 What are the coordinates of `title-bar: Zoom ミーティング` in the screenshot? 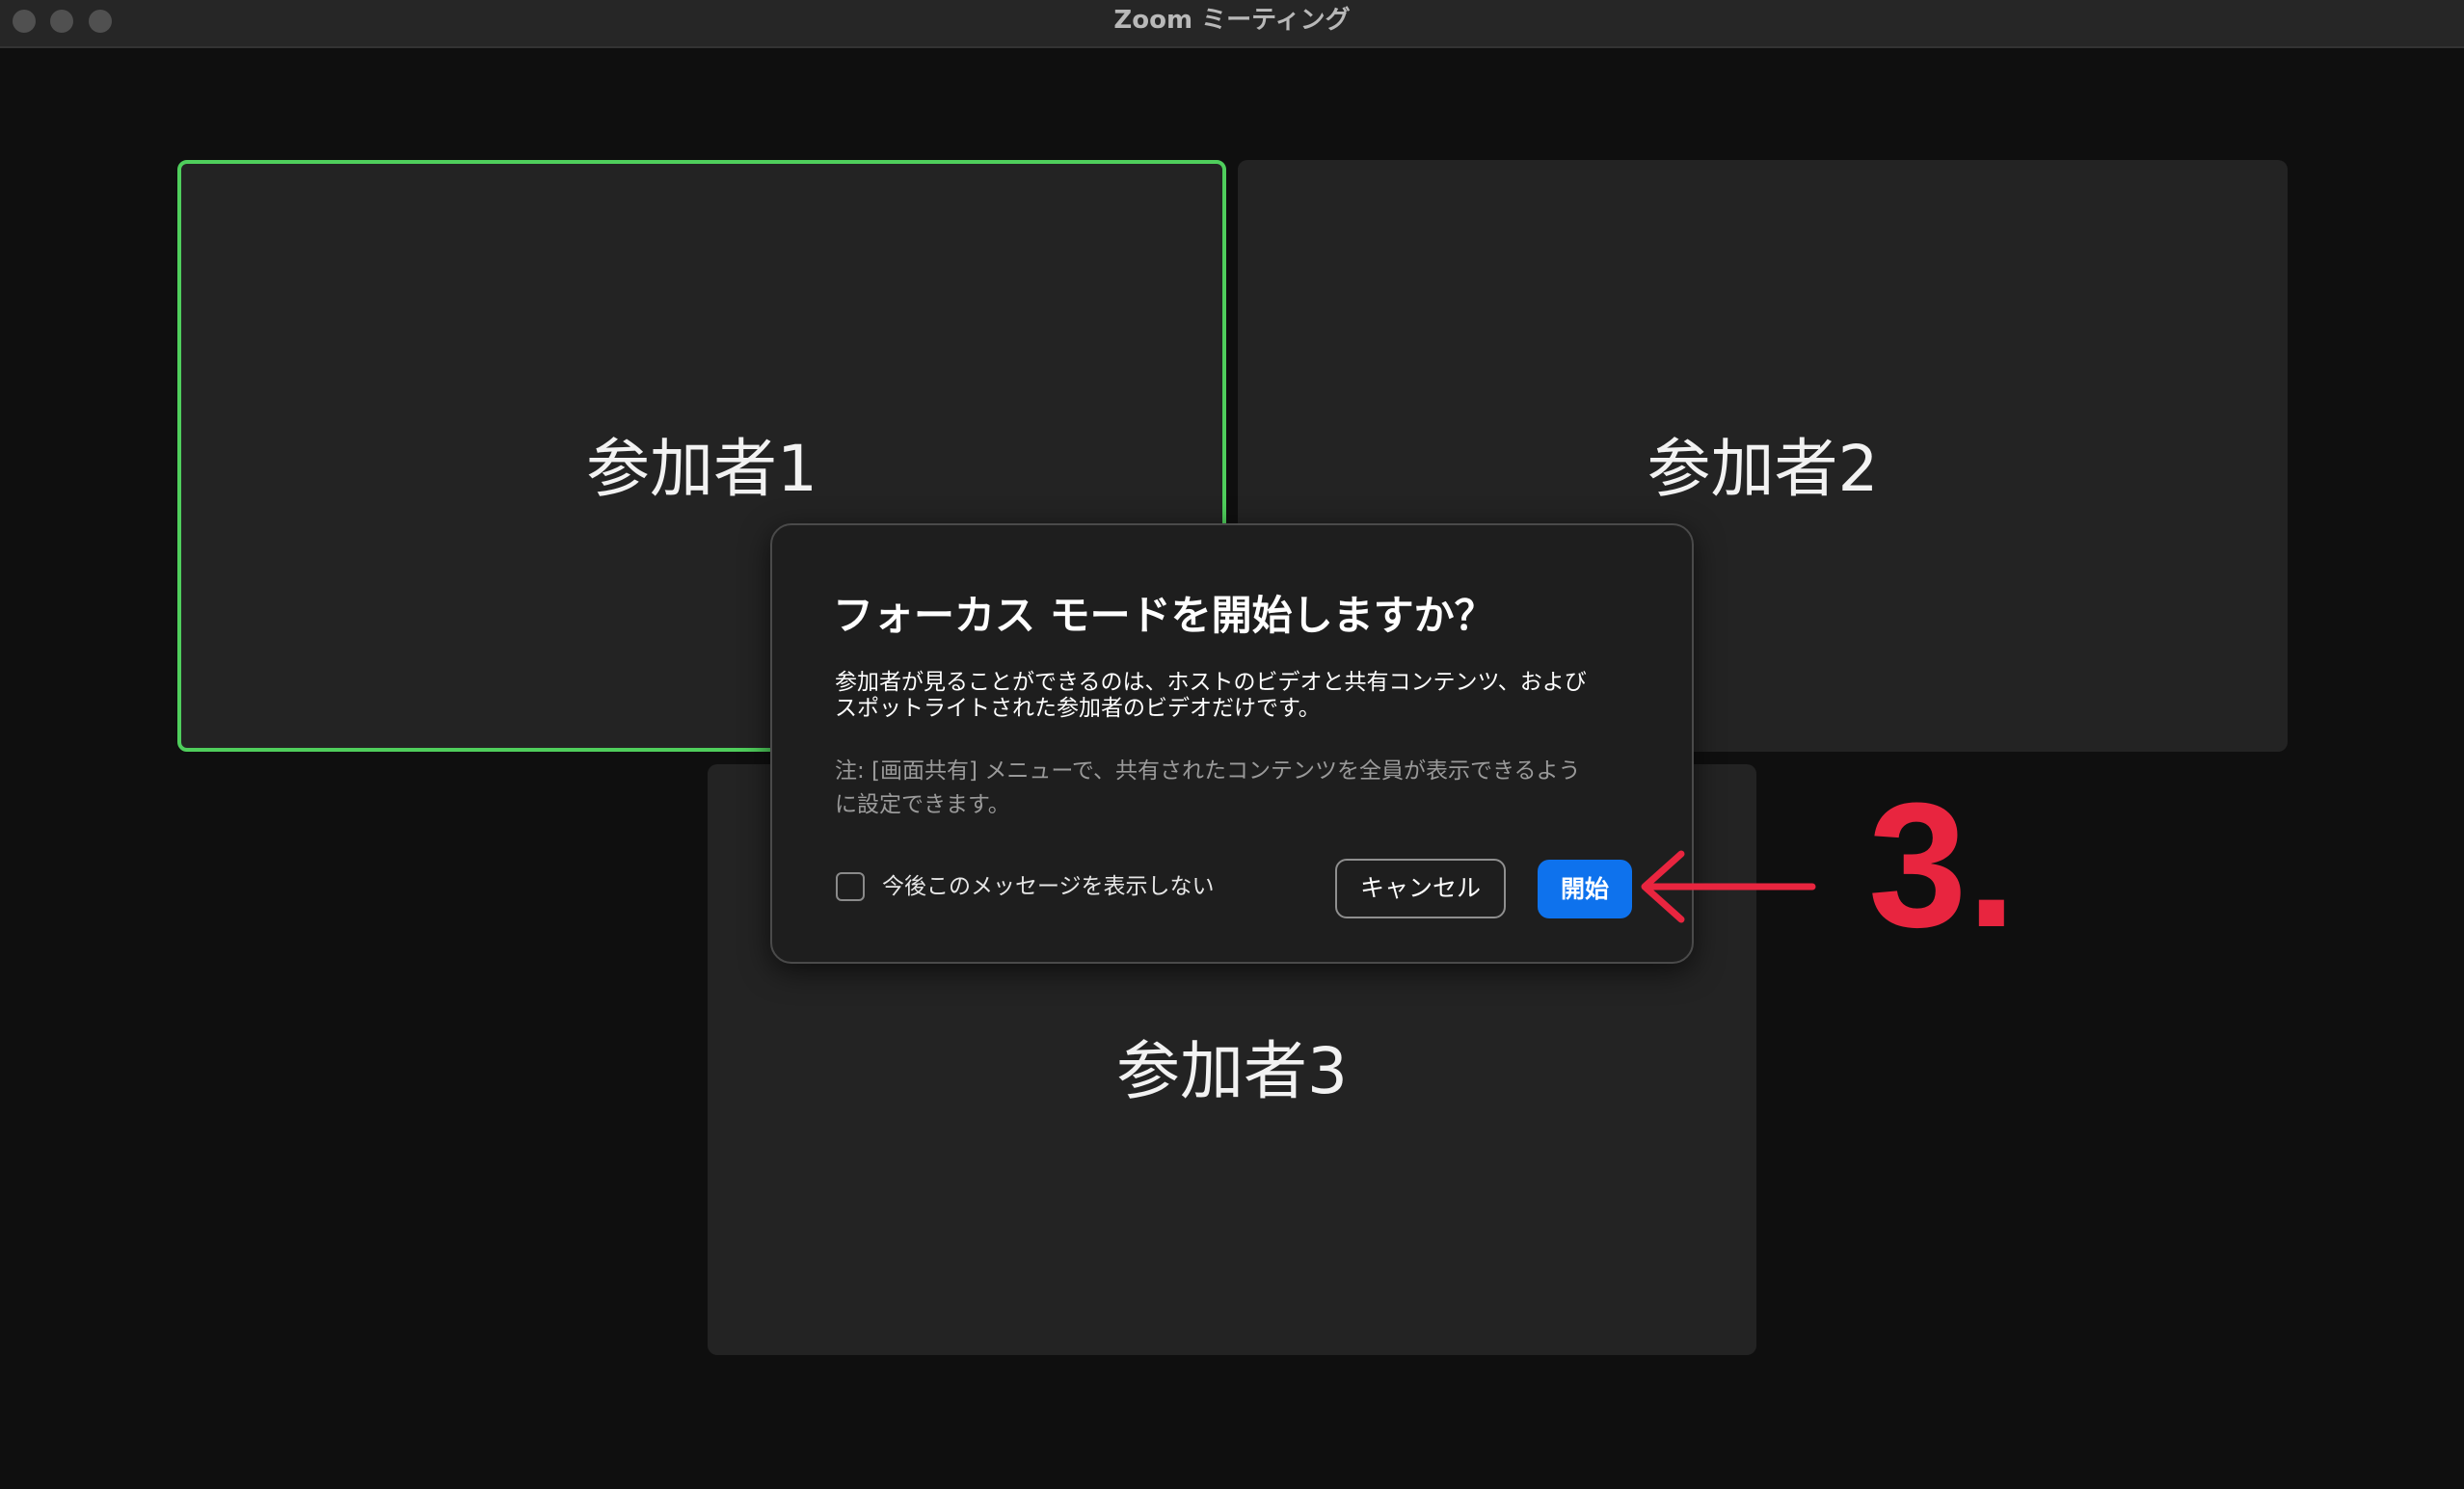 It's located at (1232, 24).